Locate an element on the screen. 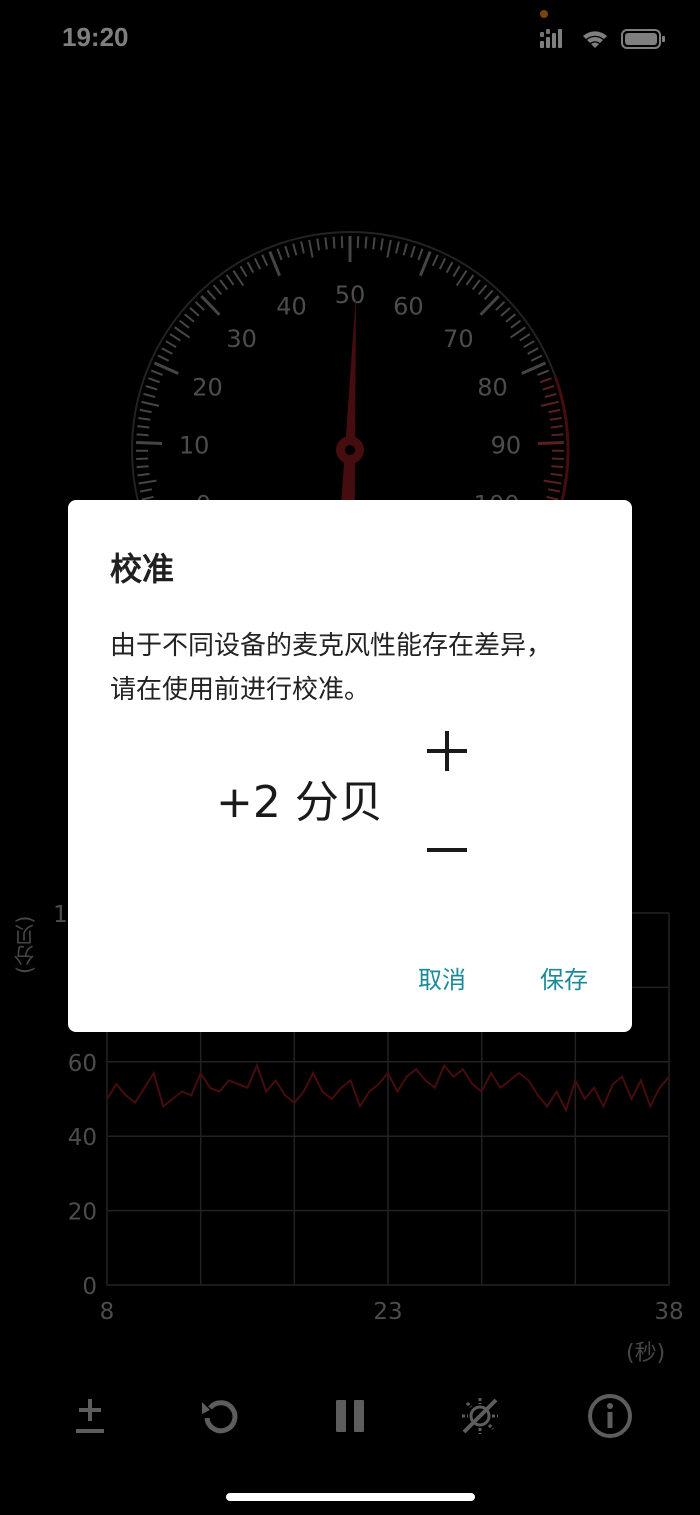 This screenshot has width=700, height=1515. save-button: 保存 is located at coordinates (564, 977).